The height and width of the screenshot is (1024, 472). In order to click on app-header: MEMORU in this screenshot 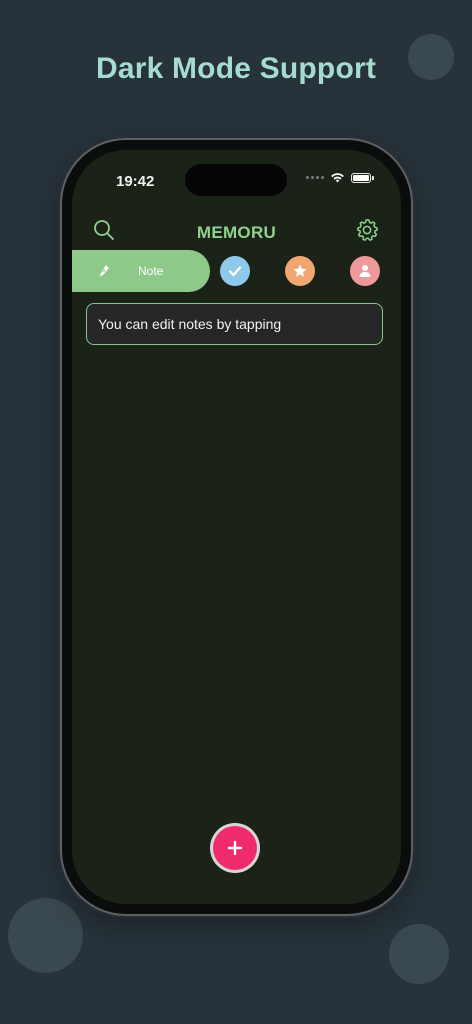, I will do `click(236, 230)`.